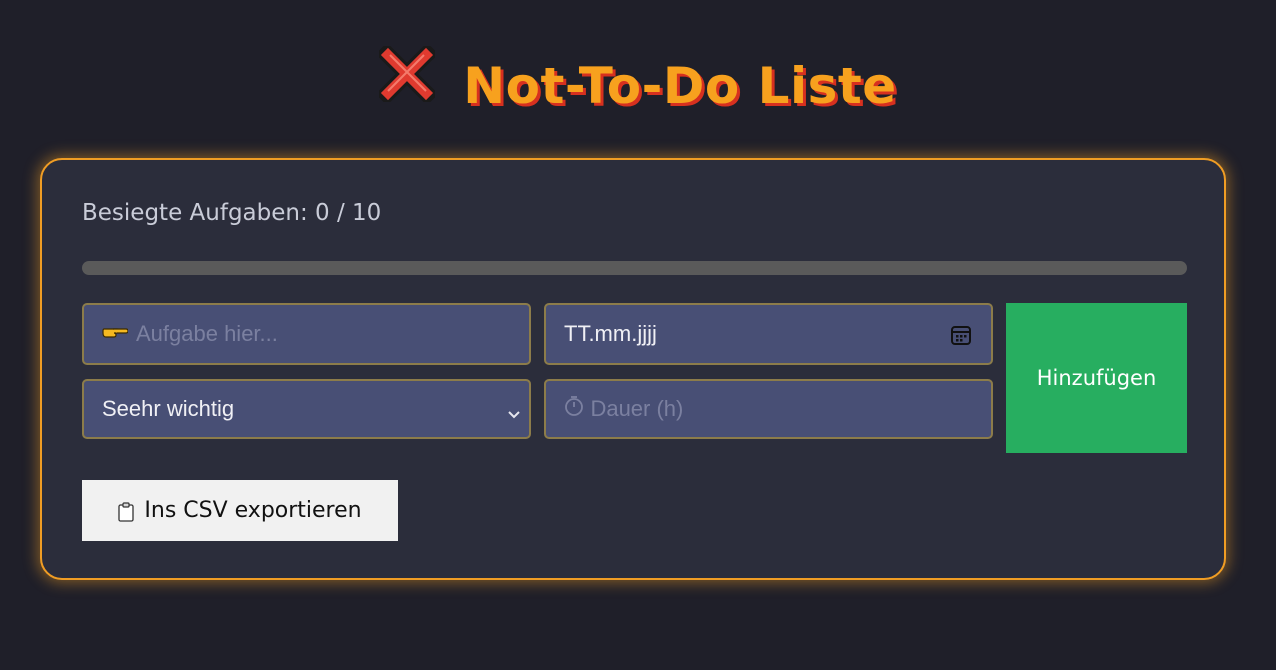  What do you see at coordinates (768, 334) in the screenshot?
I see `date-input-field: TT.mm.jjjj` at bounding box center [768, 334].